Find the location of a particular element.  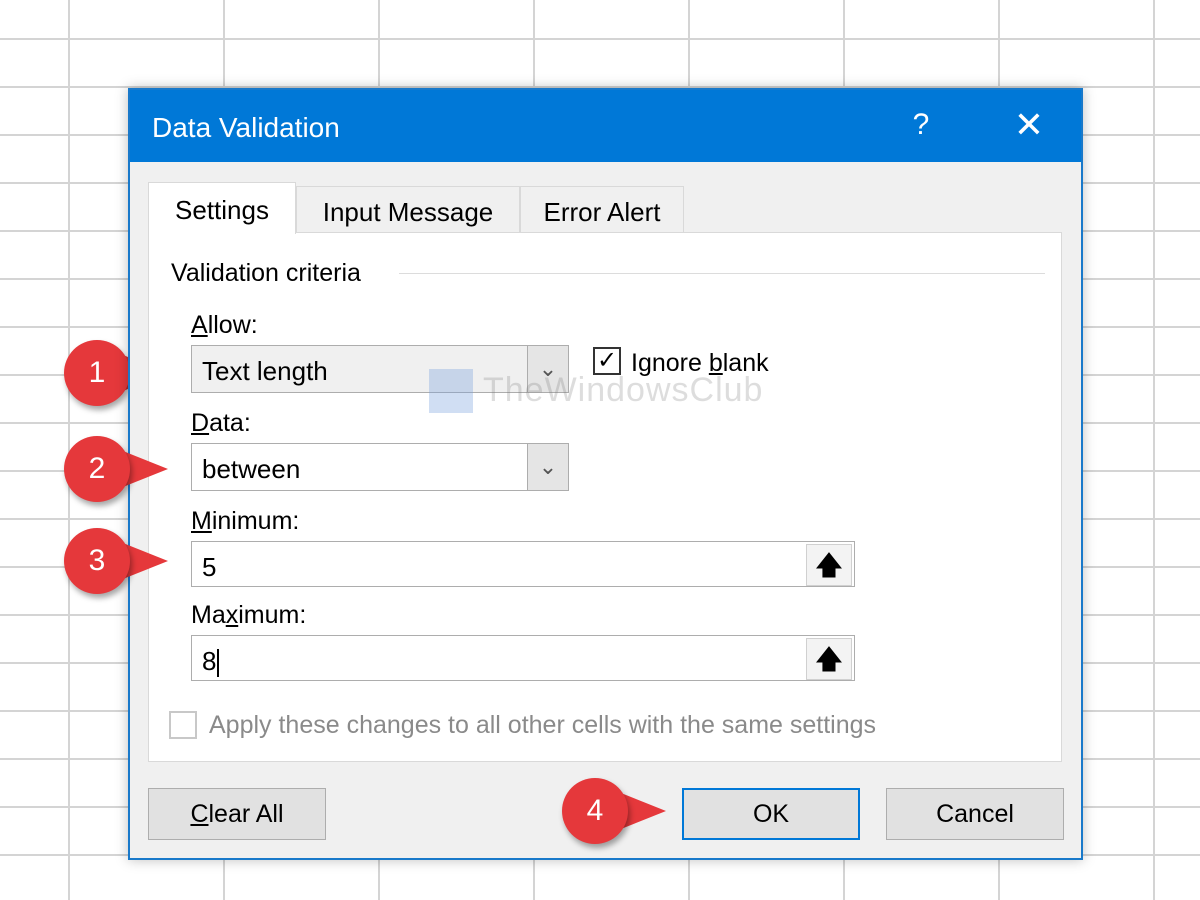

maximum-value: 8 is located at coordinates (211, 662).